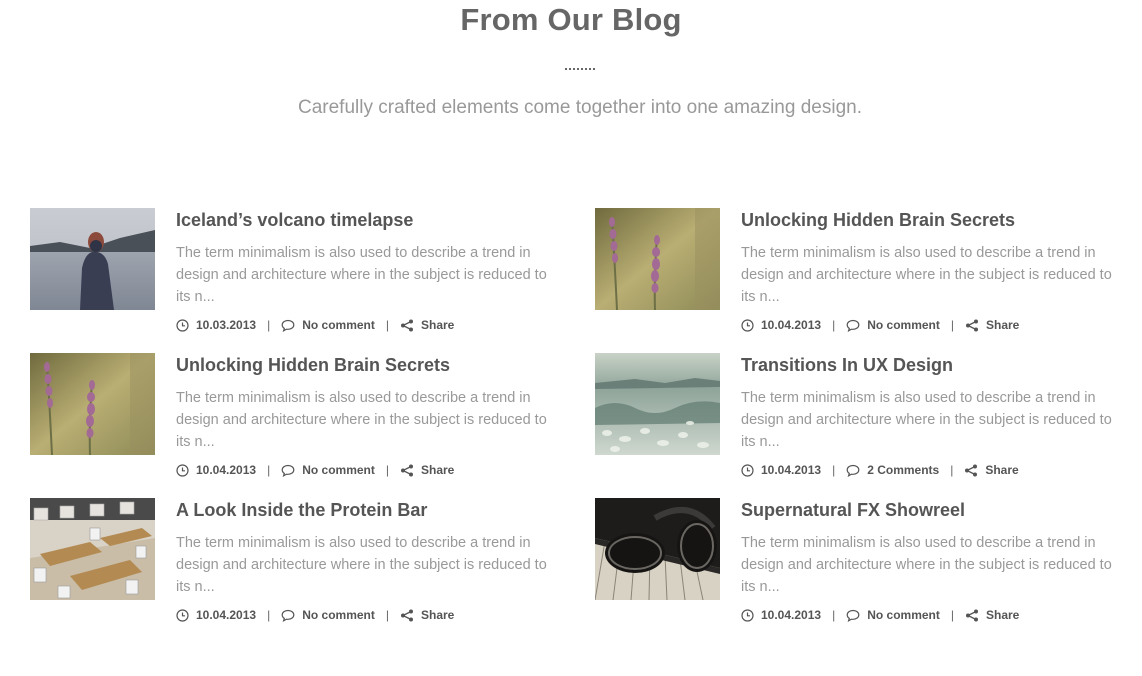  I want to click on section-title: From Our Blog, so click(571, 19).